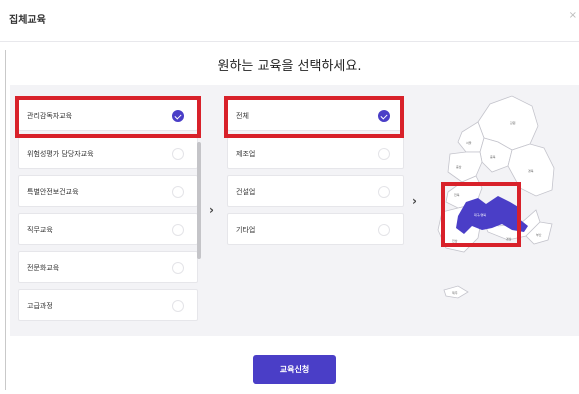 This screenshot has height=394, width=579. I want to click on map-label: 서울, so click(469, 142).